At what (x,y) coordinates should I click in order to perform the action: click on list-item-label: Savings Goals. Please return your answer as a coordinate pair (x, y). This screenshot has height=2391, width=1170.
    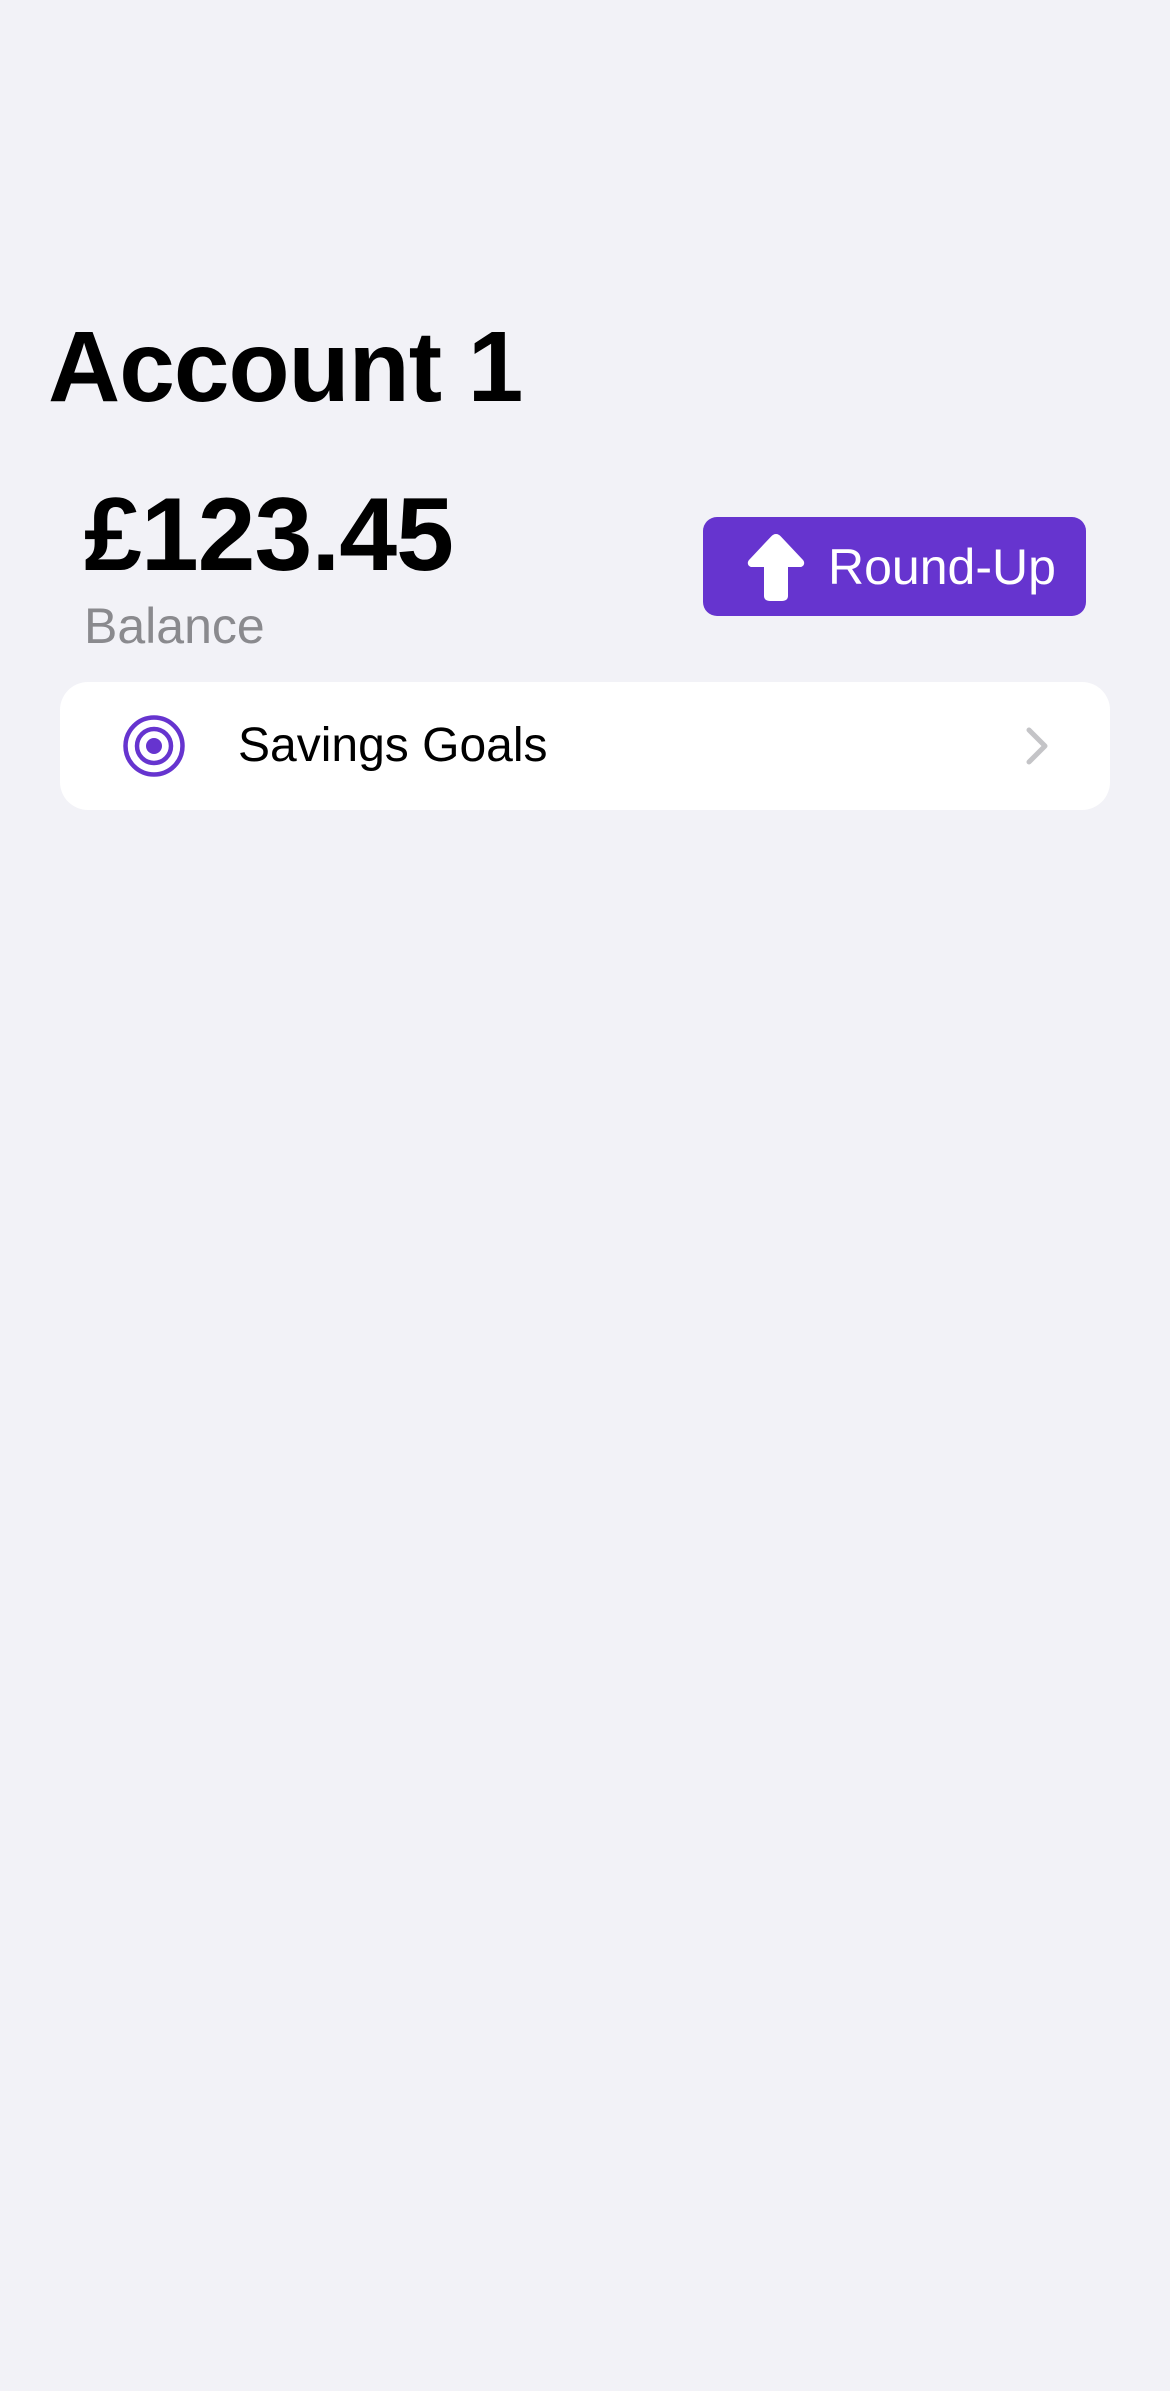
    Looking at the image, I should click on (393, 745).